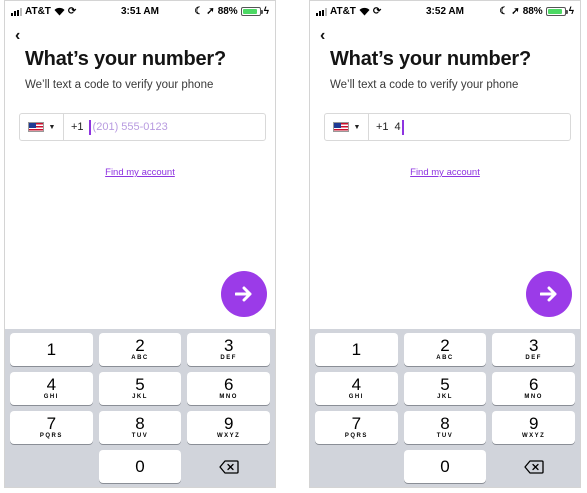 The image size is (587, 493). Describe the element at coordinates (398, 127) in the screenshot. I see `phone-number-value: 4` at that location.